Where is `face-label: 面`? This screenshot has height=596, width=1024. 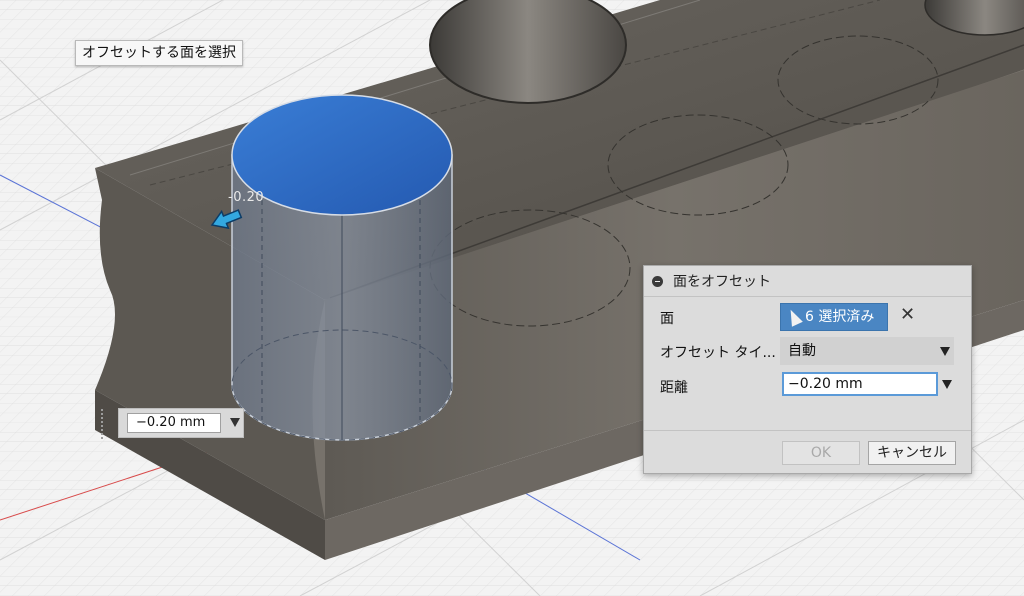
face-label: 面 is located at coordinates (667, 319).